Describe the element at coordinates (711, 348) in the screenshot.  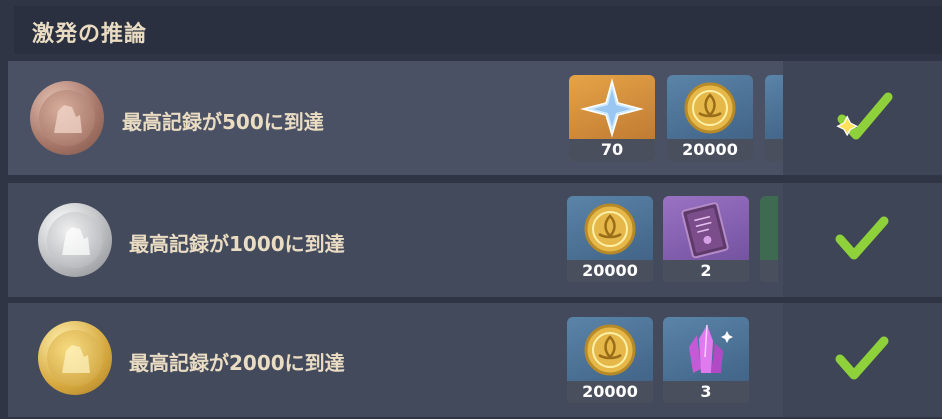
I see `purple-crystal-icon` at that location.